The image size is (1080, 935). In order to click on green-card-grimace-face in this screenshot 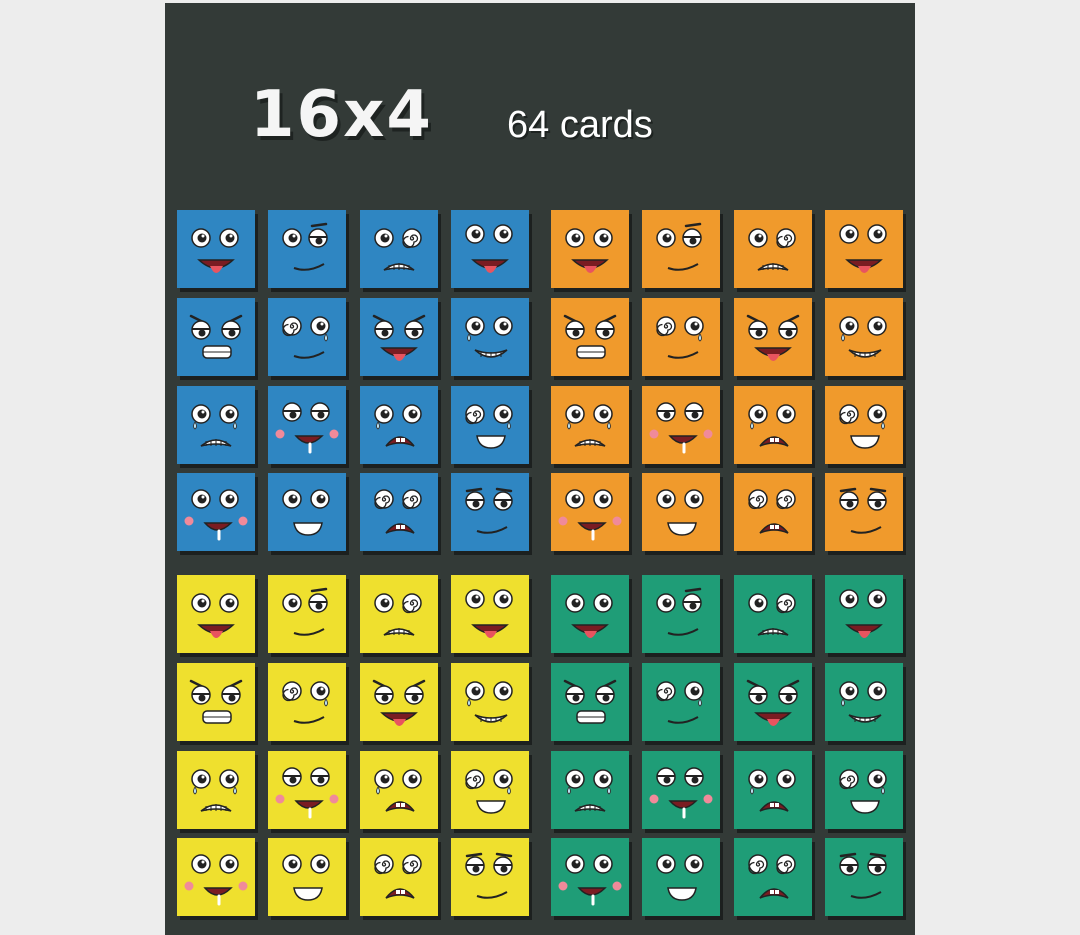, I will do `click(774, 616)`.